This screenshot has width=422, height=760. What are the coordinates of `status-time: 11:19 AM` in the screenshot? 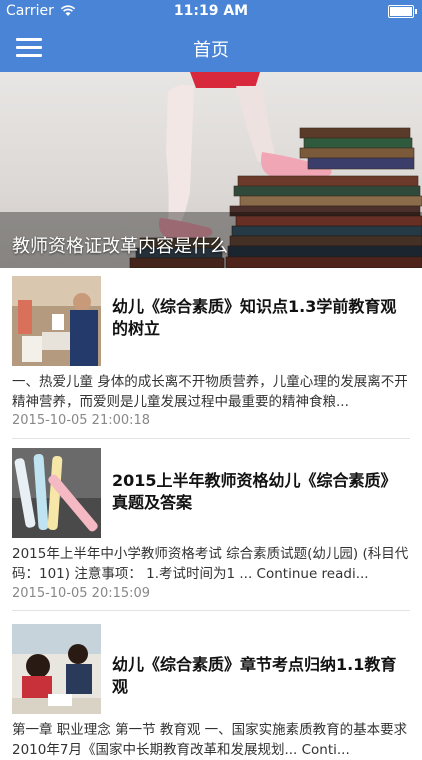 It's located at (211, 11).